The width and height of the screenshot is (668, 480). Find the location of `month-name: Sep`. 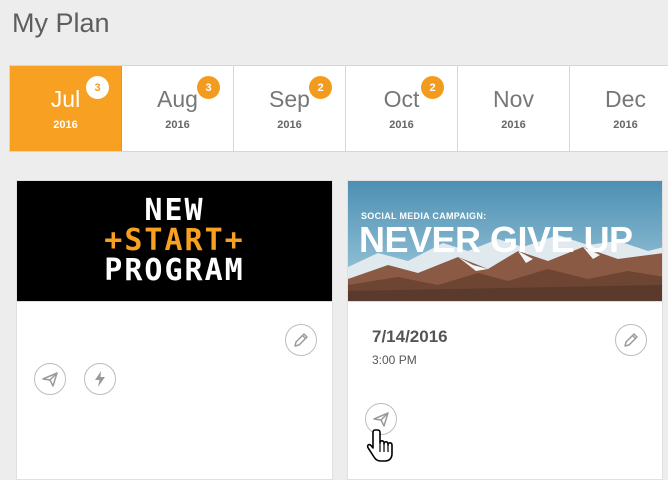

month-name: Sep is located at coordinates (289, 99).